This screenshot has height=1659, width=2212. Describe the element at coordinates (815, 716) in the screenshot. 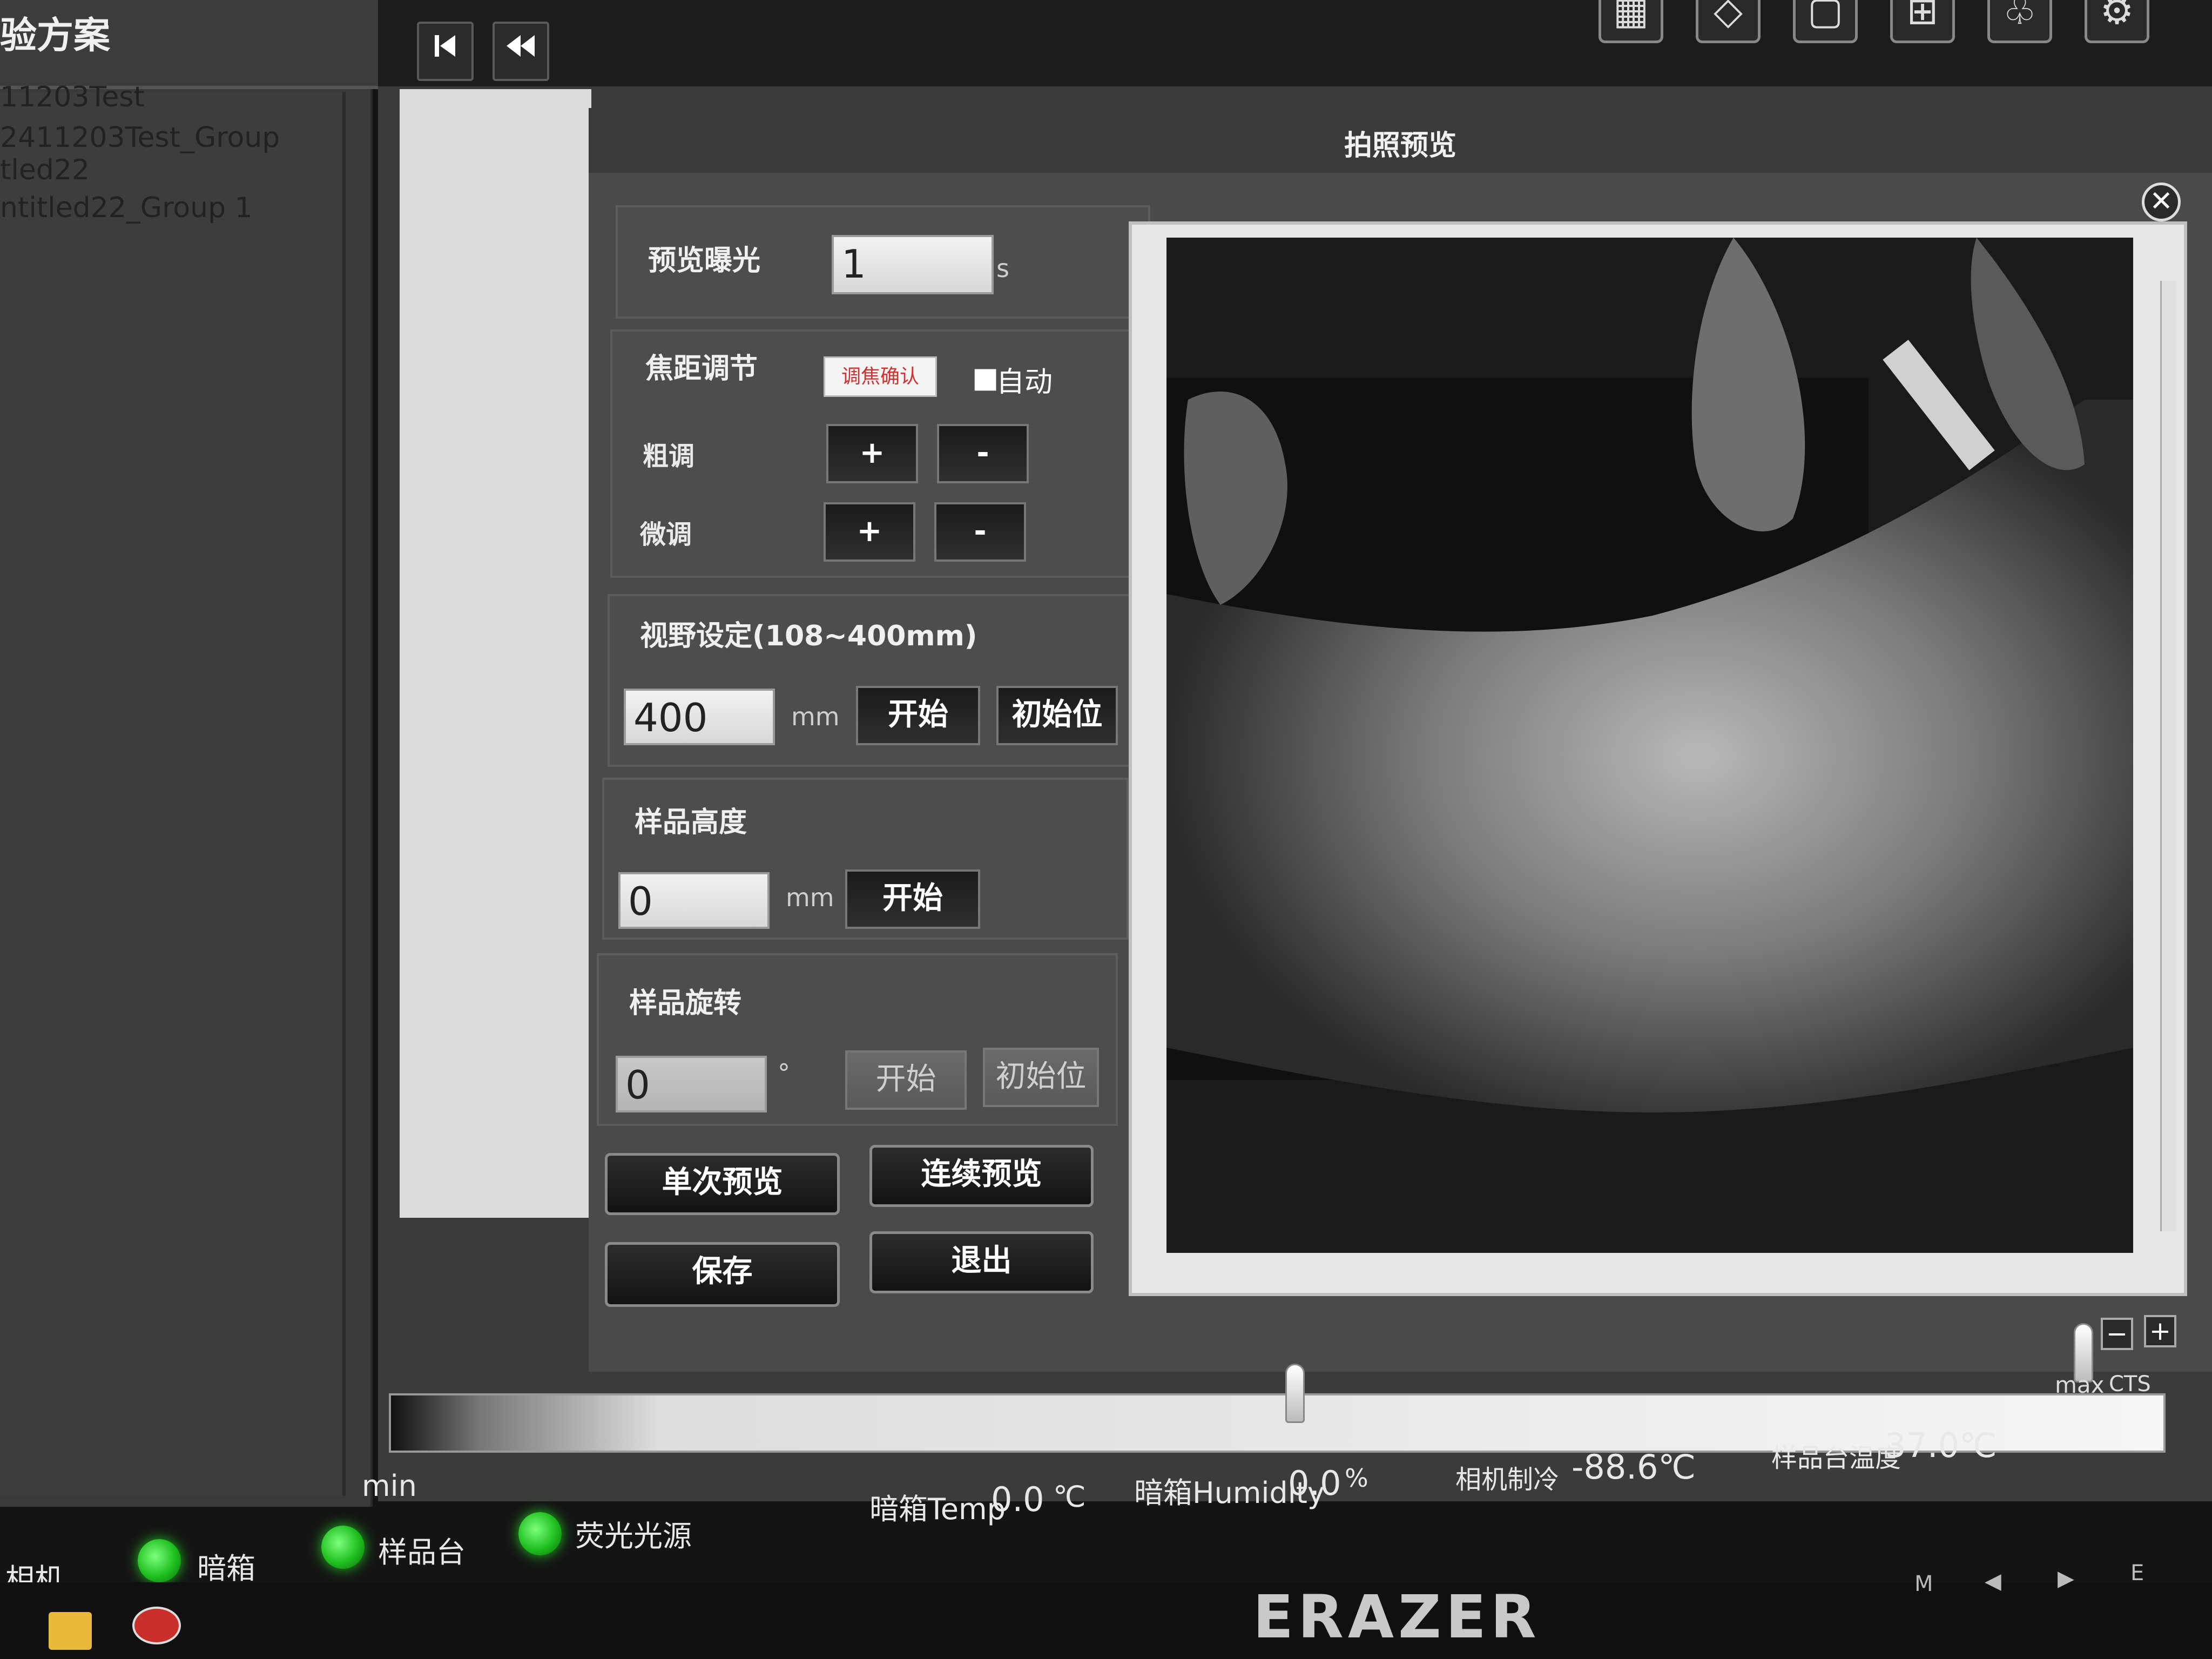

I see `fov-unit: mm` at that location.